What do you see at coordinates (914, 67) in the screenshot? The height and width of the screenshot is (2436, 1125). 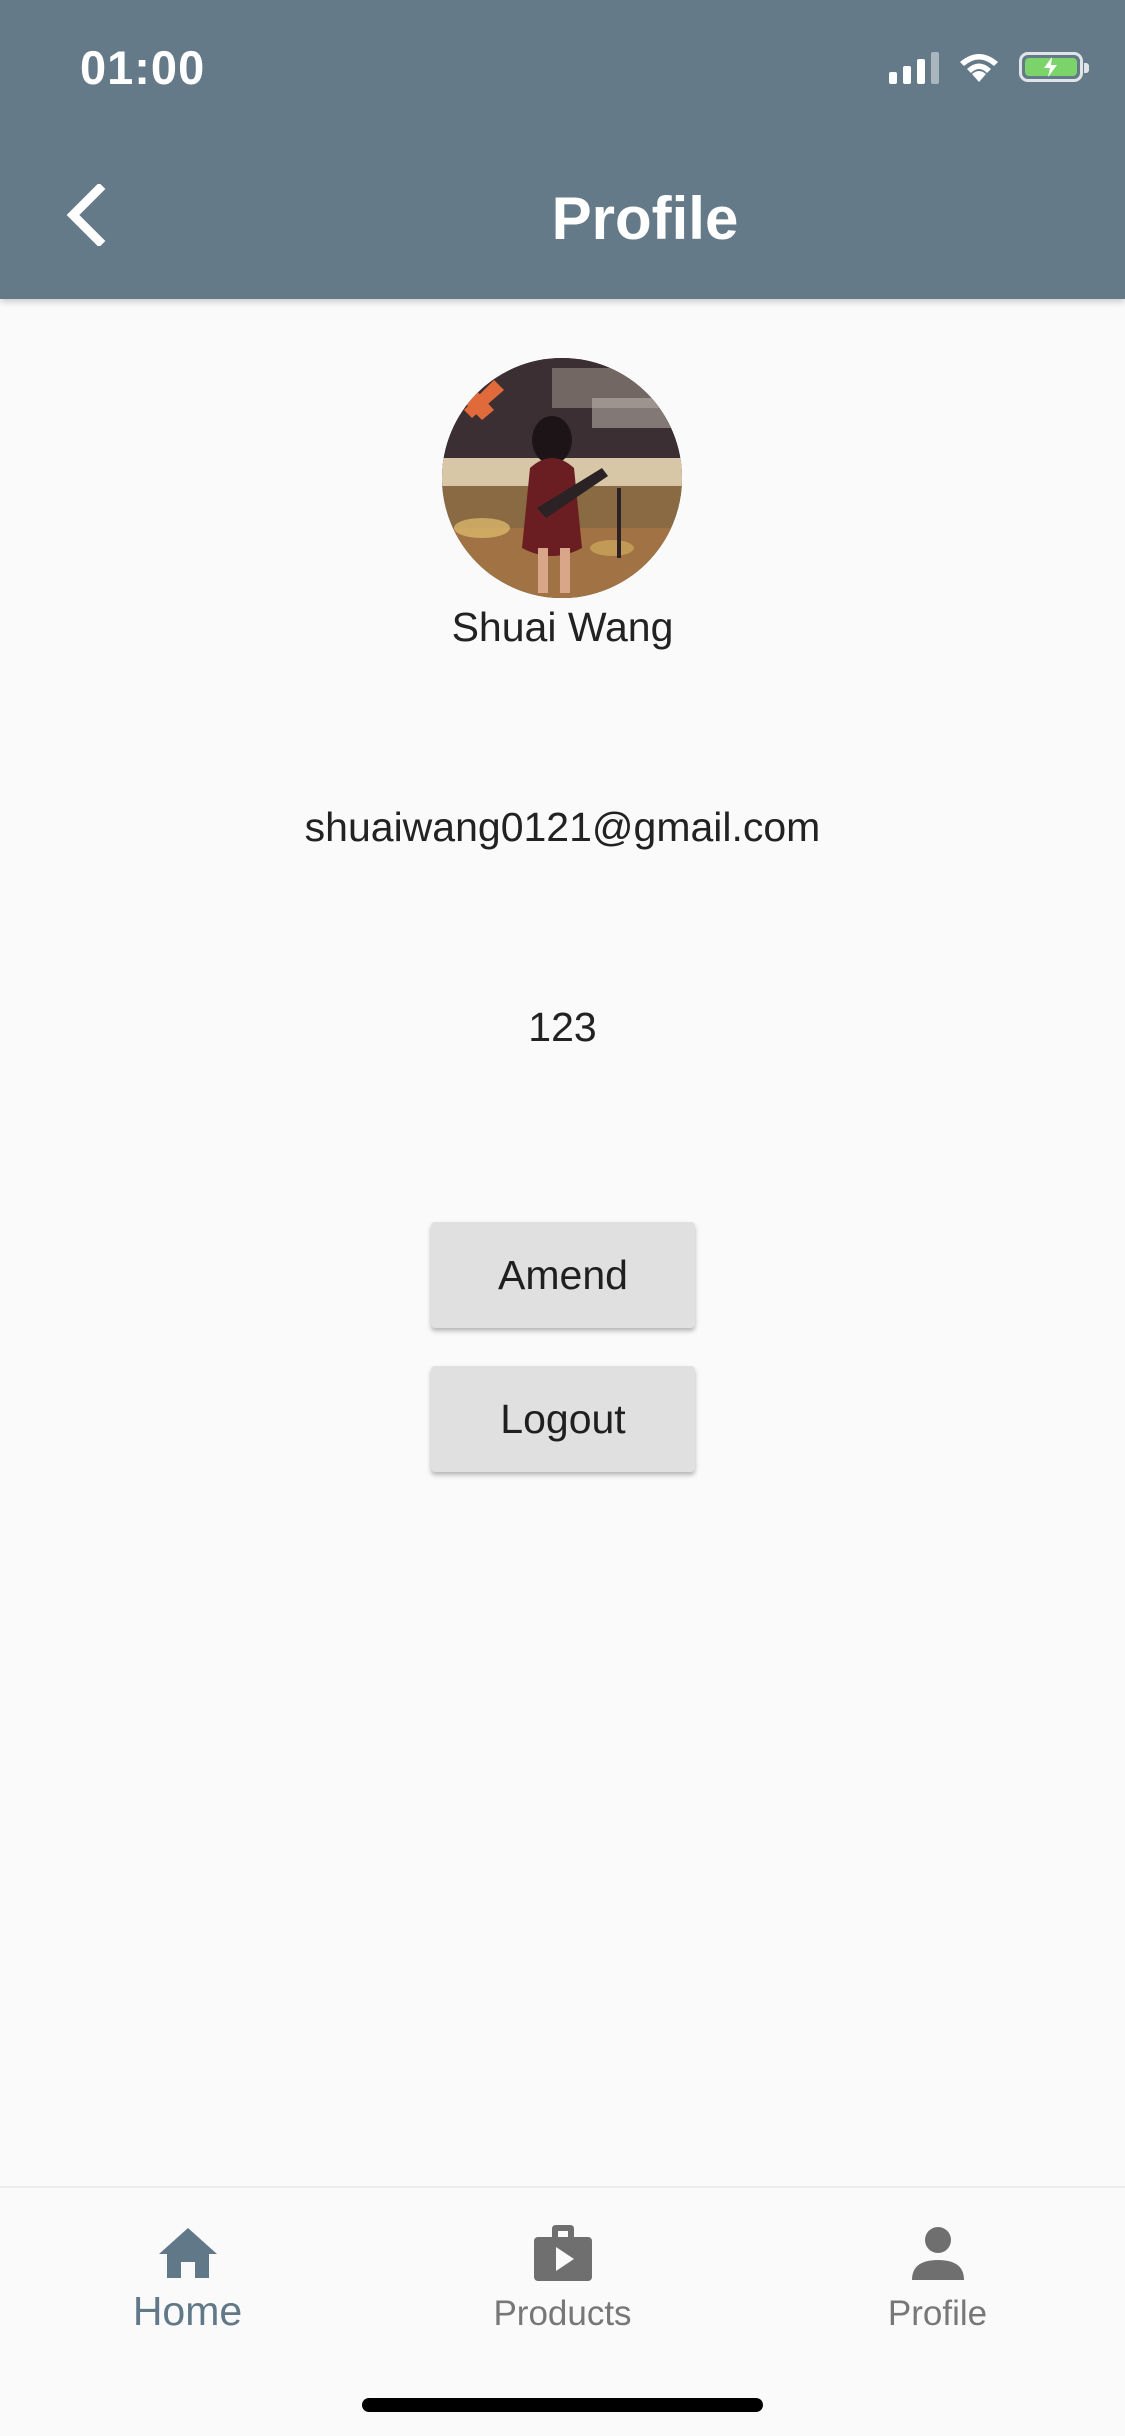 I see `cellular-signal-icon` at bounding box center [914, 67].